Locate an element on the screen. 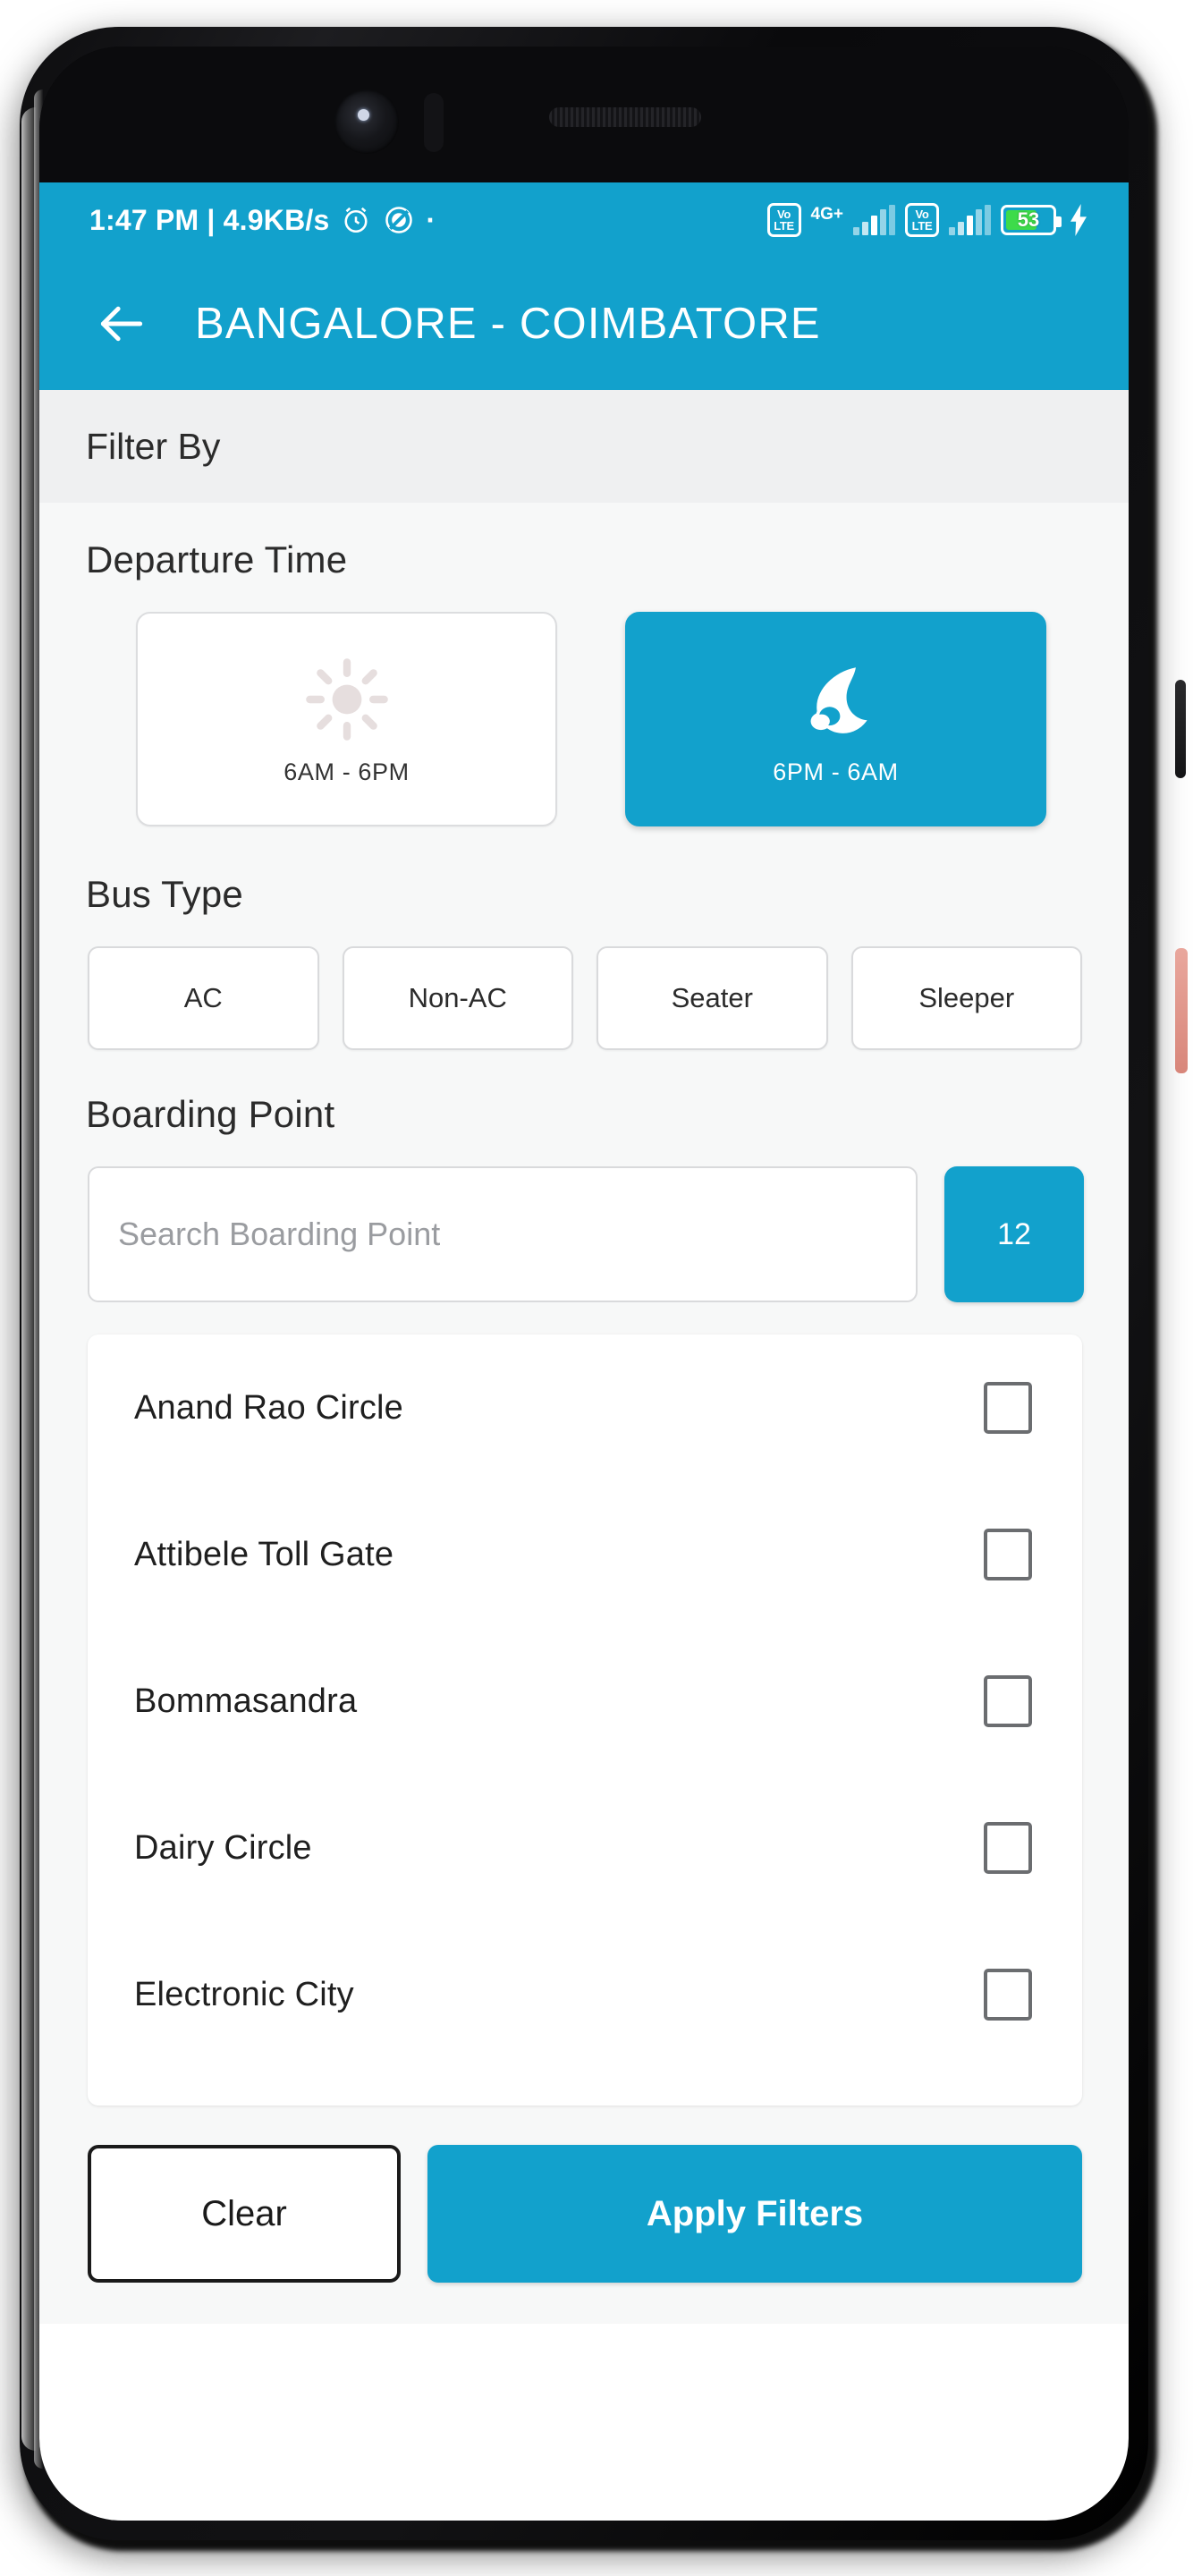 The height and width of the screenshot is (2576, 1193). moon-cloud-icon is located at coordinates (837, 699).